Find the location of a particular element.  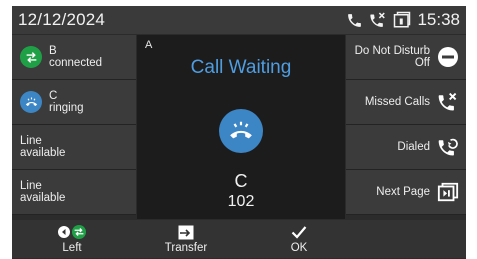

ringing-phone-icon is located at coordinates (31, 102).